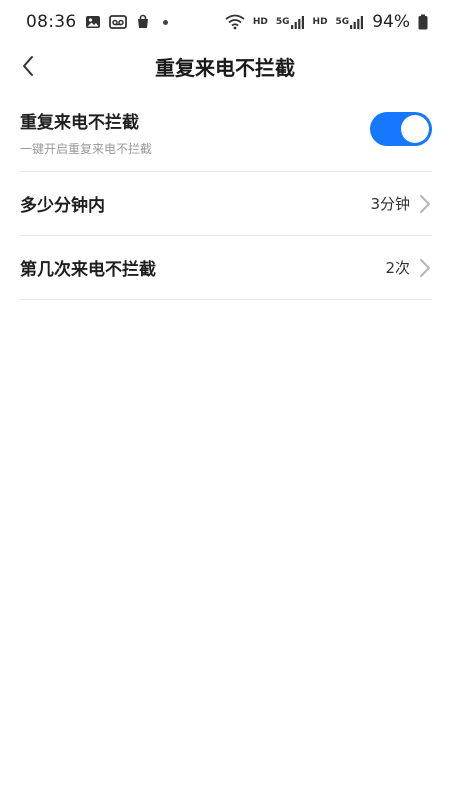 Image resolution: width=450 pixels, height=800 pixels. What do you see at coordinates (62, 206) in the screenshot?
I see `minutes-title: 多少分钟内` at bounding box center [62, 206].